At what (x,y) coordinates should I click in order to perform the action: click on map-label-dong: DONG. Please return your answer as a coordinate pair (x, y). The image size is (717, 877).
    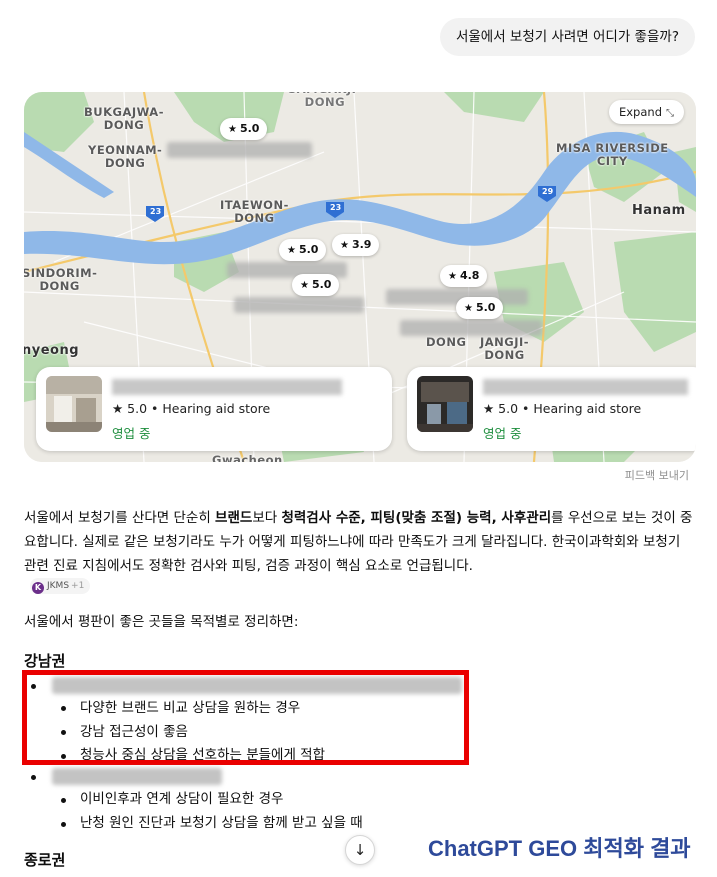
    Looking at the image, I should click on (446, 342).